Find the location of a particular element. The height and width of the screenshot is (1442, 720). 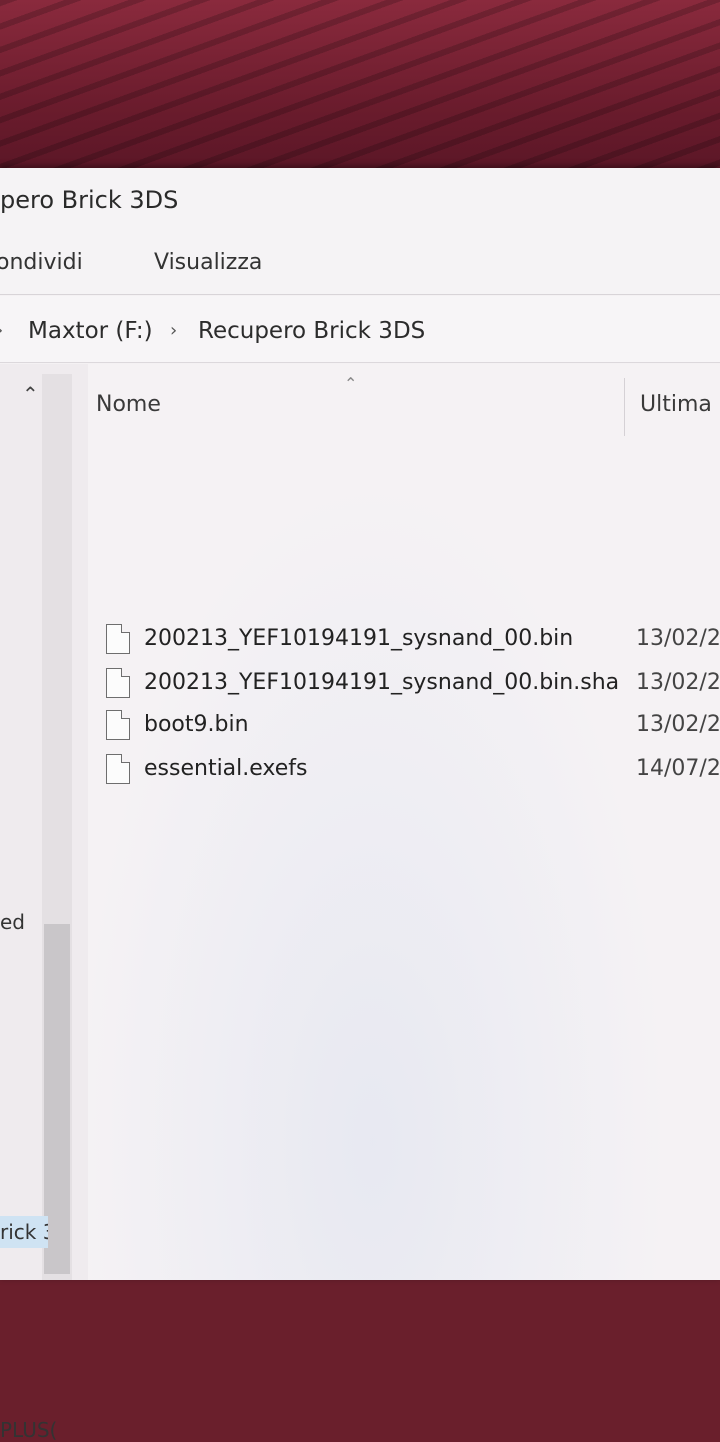

file-name: 200213_YEF10194191_sysnand_00.bin.sha is located at coordinates (382, 682).